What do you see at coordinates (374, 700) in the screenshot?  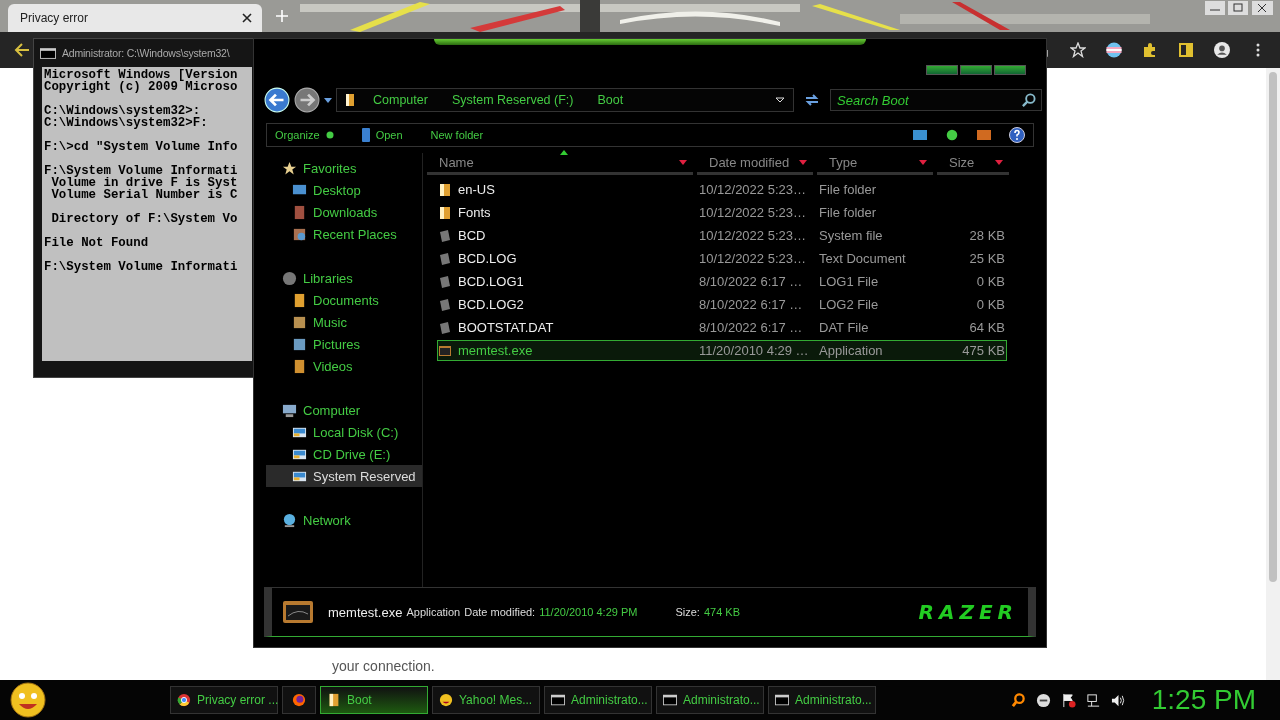 I see `taskbar-button: Boot` at bounding box center [374, 700].